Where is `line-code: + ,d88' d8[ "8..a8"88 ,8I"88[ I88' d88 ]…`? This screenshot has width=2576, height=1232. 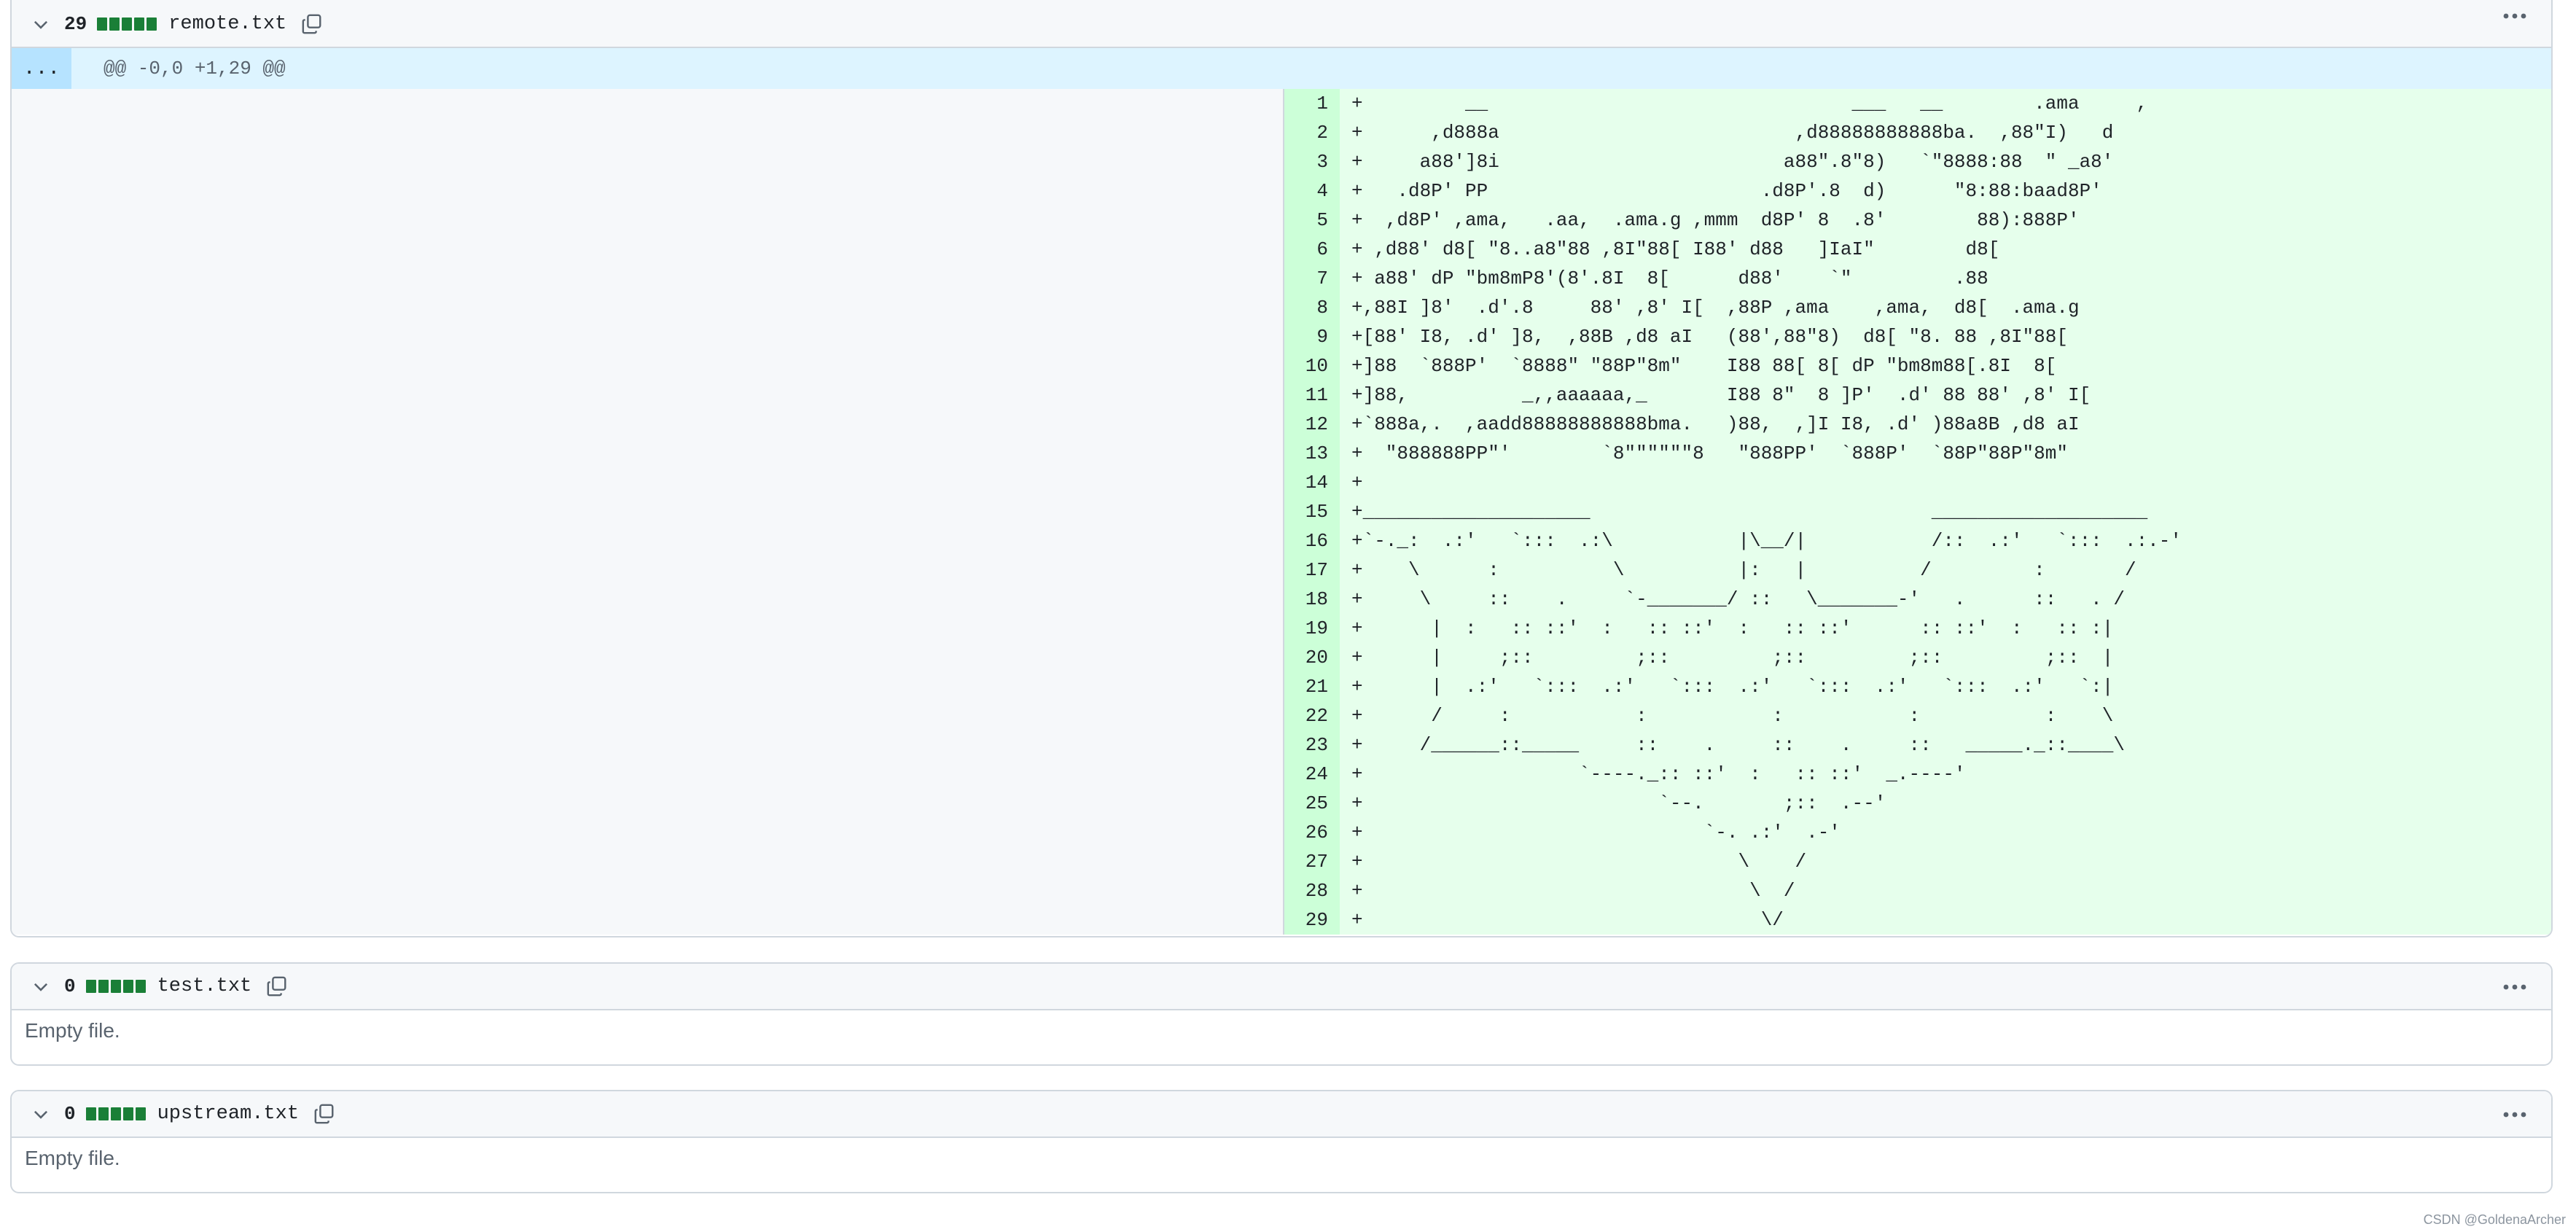
line-code: + ,d88' d8[ "8..a8"88 ,8I"88[ I88' d88 ]… is located at coordinates (1945, 249).